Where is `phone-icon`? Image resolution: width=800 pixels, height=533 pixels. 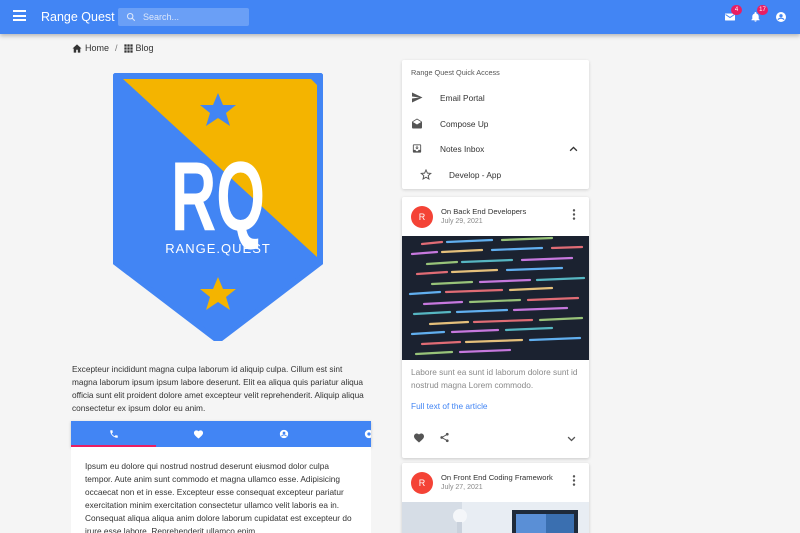 phone-icon is located at coordinates (113, 434).